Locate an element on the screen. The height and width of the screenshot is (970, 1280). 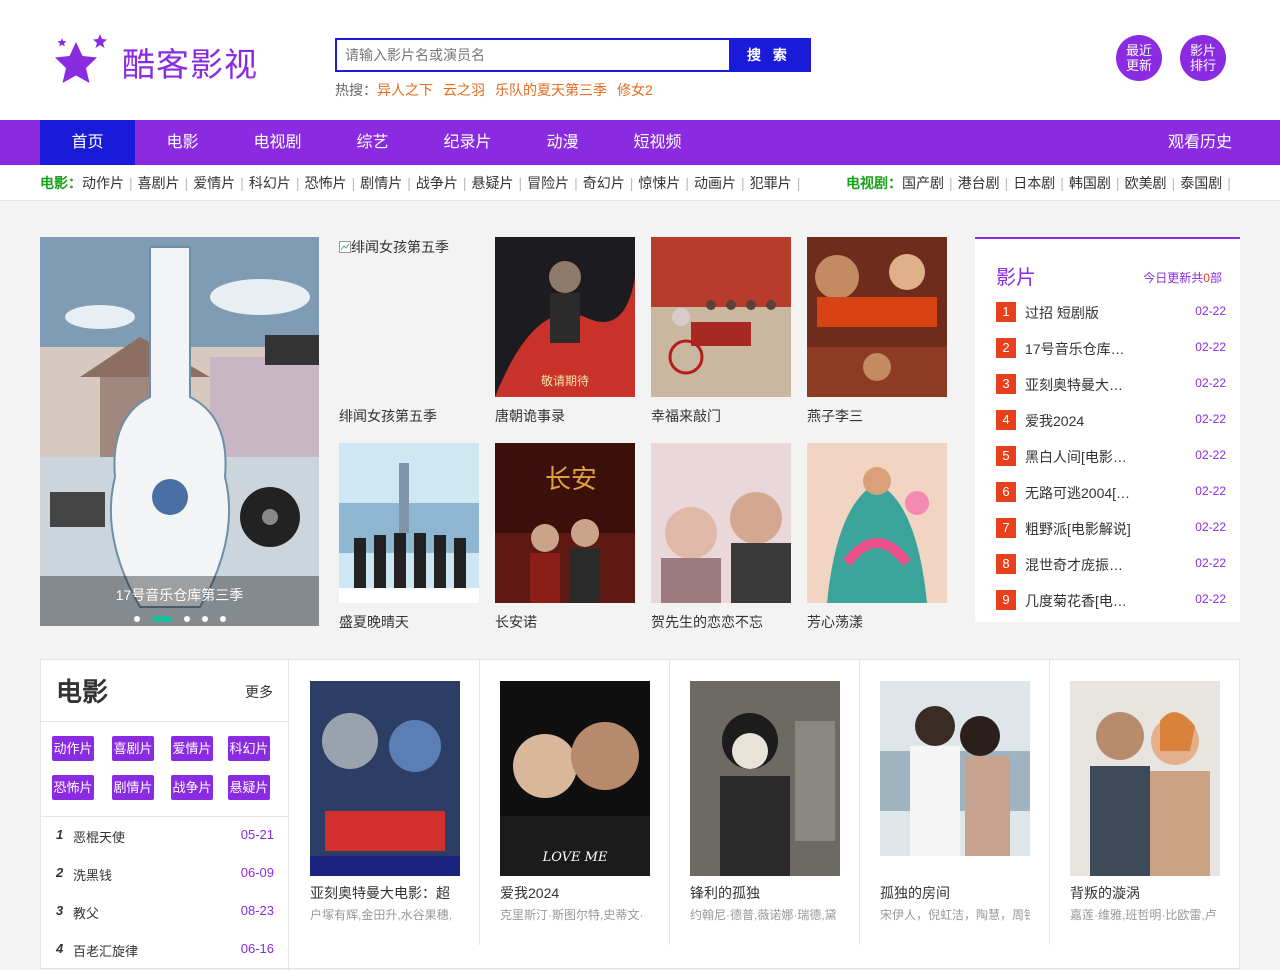
category-link: 奇幻片 is located at coordinates (604, 183).